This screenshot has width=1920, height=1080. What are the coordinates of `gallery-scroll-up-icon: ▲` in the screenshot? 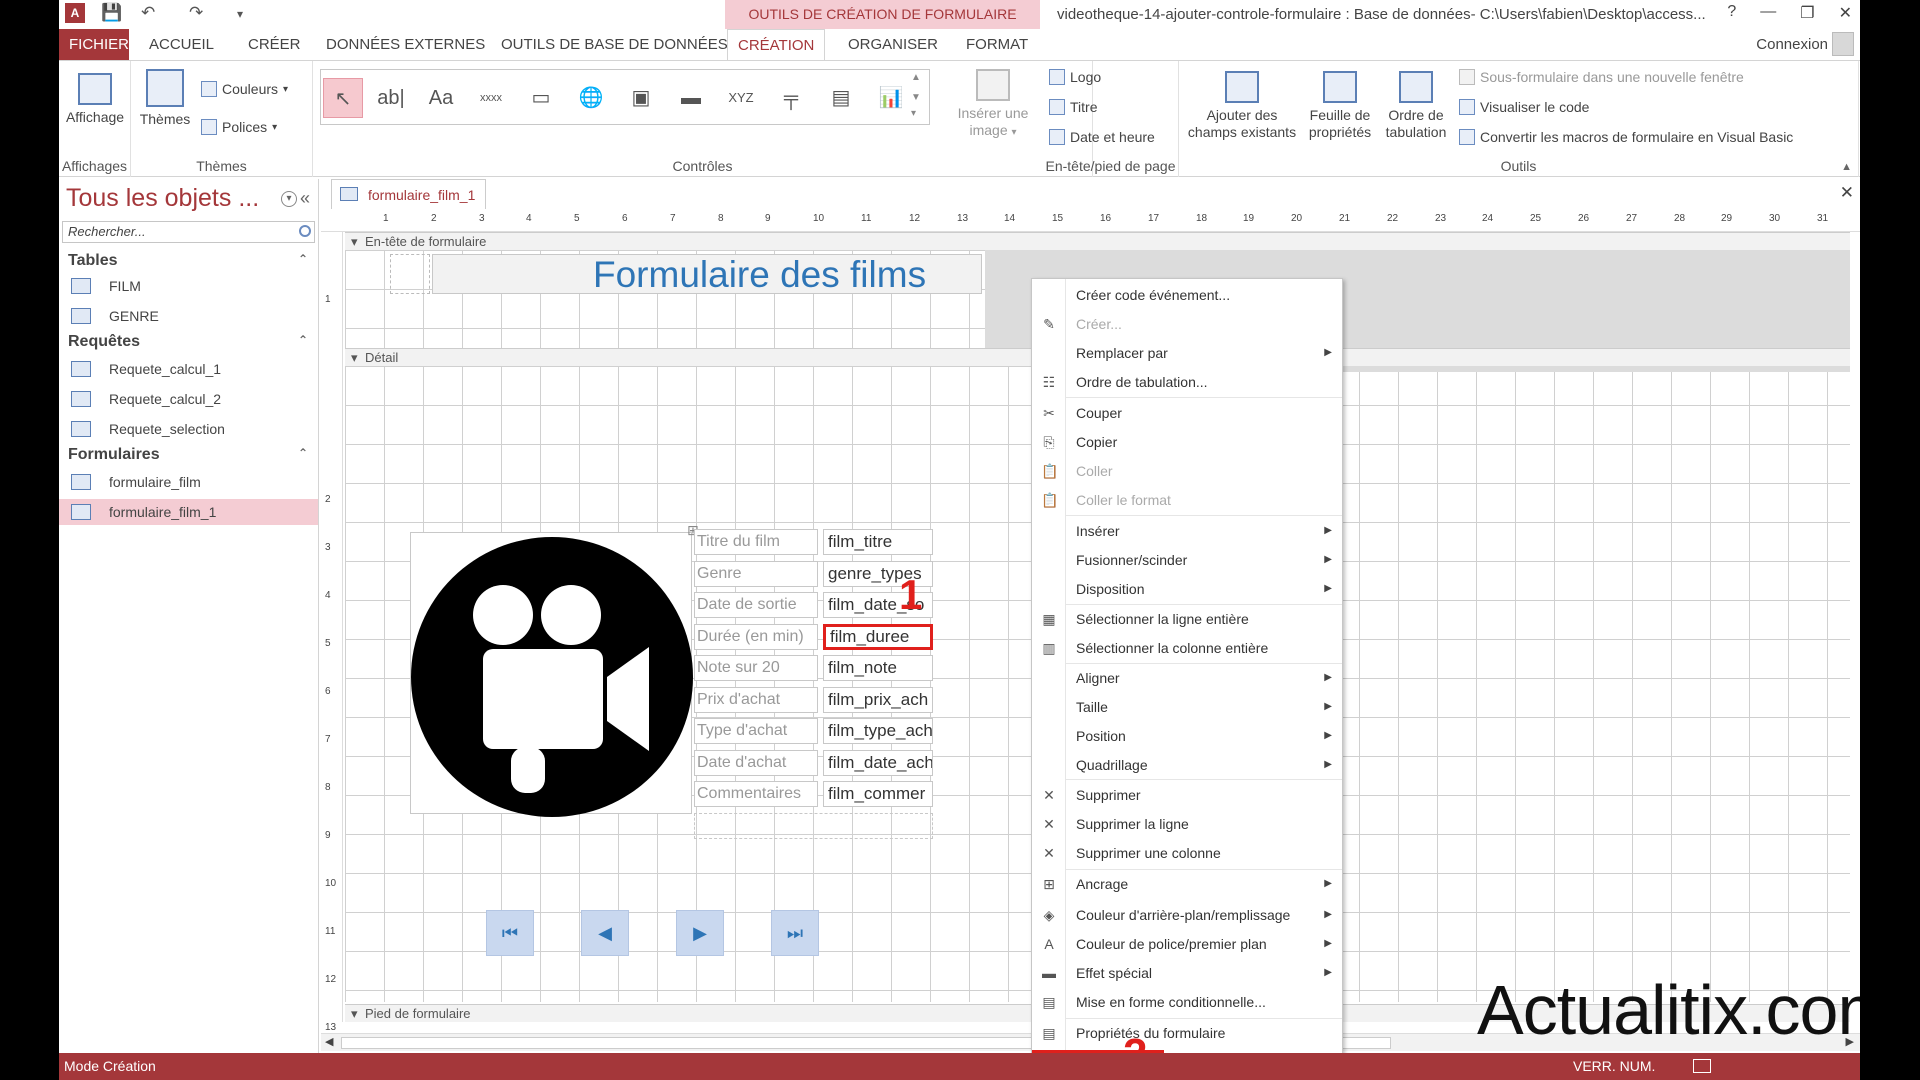 It's located at (916, 77).